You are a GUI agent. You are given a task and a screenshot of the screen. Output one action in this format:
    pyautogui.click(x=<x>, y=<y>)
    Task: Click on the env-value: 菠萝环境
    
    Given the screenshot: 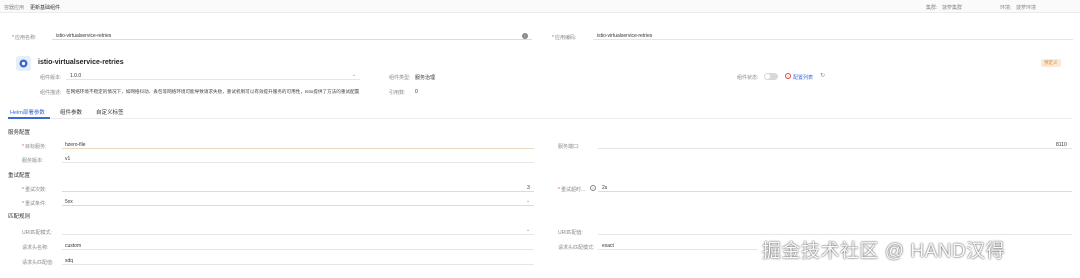 What is the action you would take?
    pyautogui.click(x=1026, y=8)
    